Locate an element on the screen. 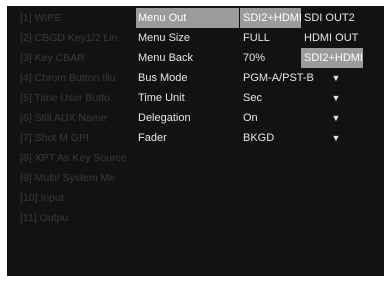 The width and height of the screenshot is (388, 282). dropdown-option-hdmi-out: HDMI OUT is located at coordinates (332, 38).